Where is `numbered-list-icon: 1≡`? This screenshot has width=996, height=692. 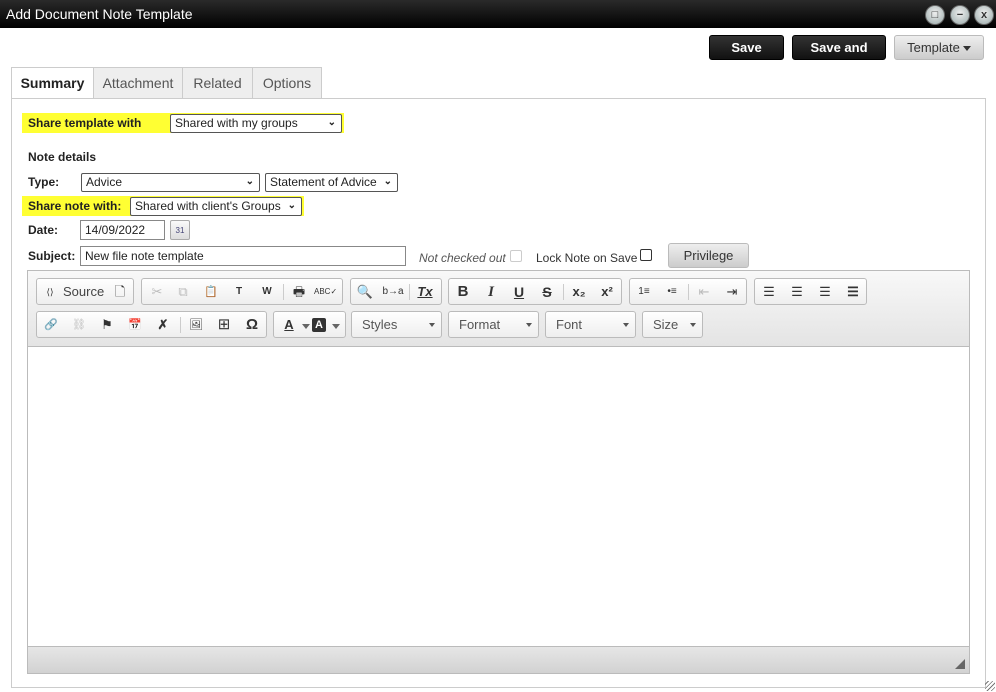
numbered-list-icon: 1≡ is located at coordinates (644, 292).